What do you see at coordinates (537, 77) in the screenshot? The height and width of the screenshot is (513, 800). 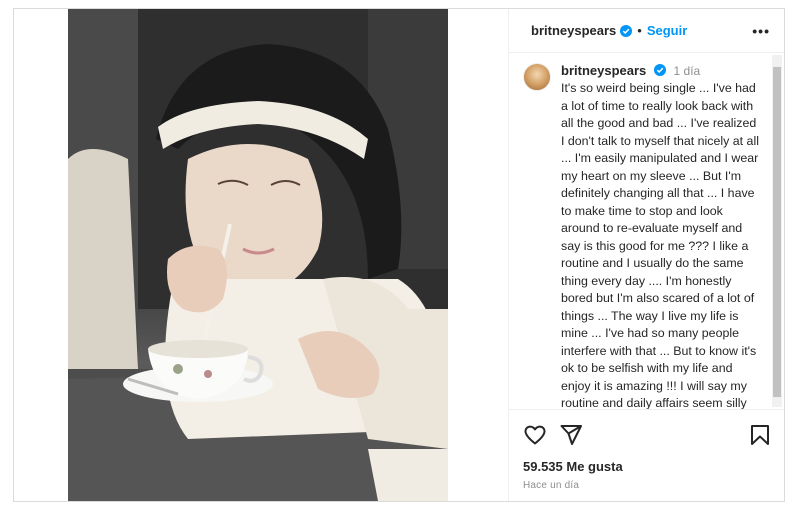 I see `avatar` at bounding box center [537, 77].